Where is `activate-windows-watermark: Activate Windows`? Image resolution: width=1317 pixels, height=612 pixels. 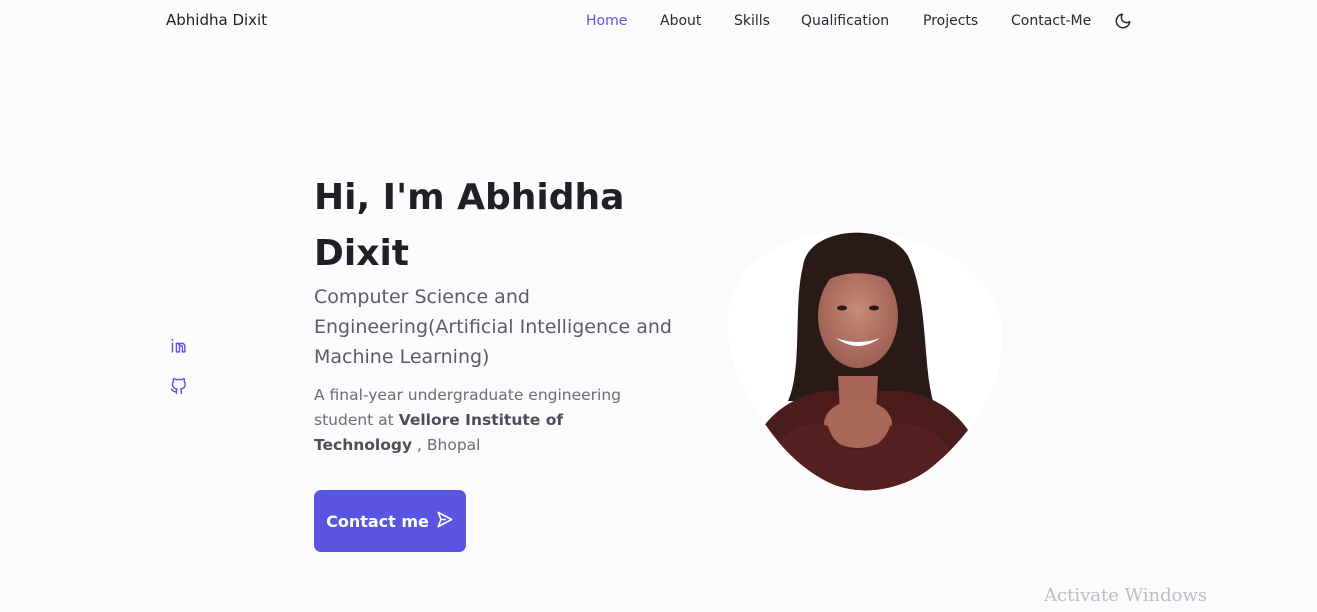 activate-windows-watermark: Activate Windows is located at coordinates (1126, 595).